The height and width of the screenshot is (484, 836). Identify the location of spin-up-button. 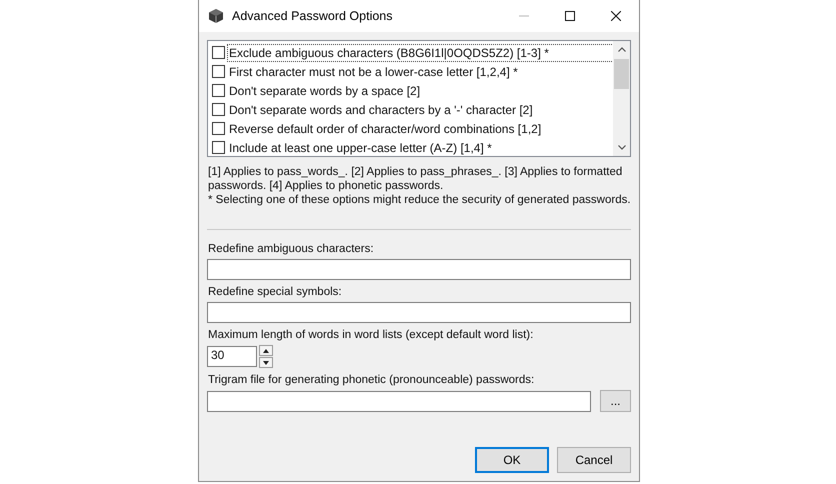
(266, 350).